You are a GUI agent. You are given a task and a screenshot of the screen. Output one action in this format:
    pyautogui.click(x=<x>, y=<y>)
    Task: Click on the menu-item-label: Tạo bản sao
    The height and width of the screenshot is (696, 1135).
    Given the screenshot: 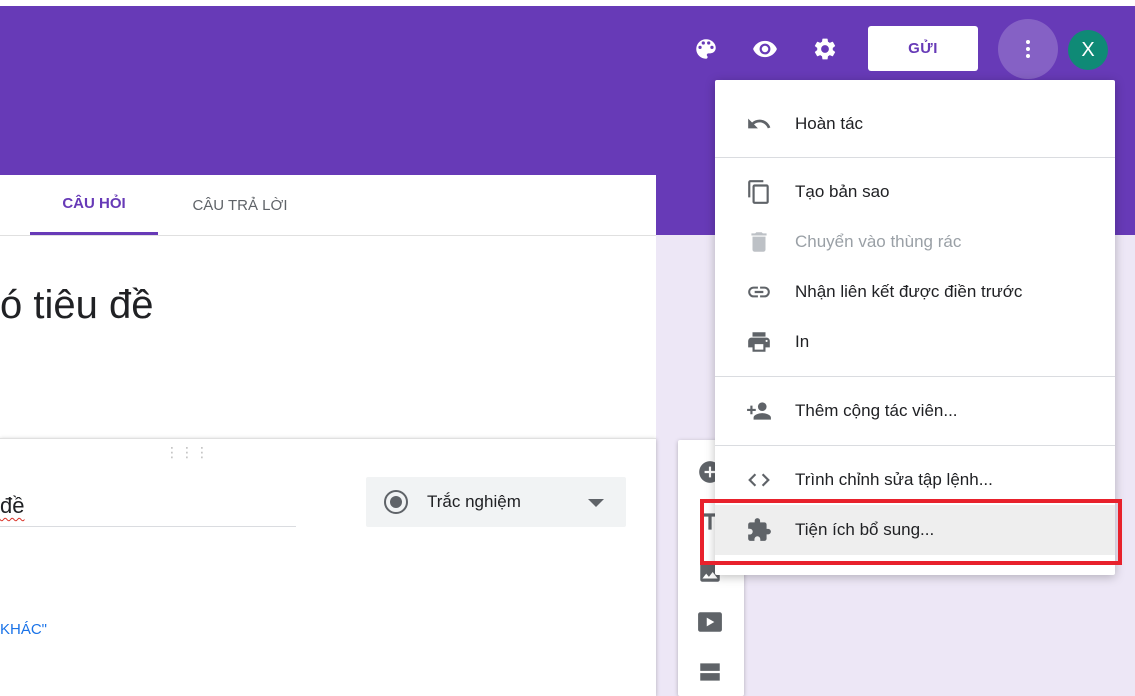 What is the action you would take?
    pyautogui.click(x=842, y=191)
    